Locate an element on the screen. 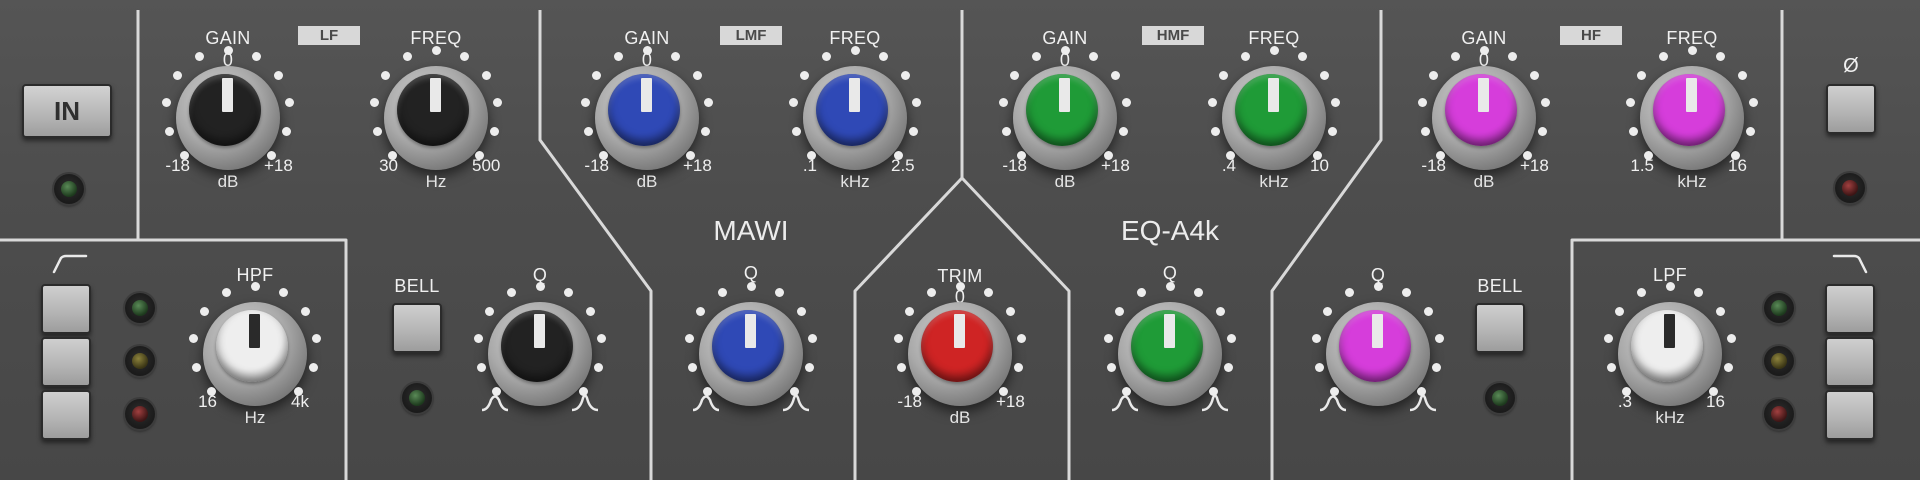 The height and width of the screenshot is (480, 1920). hf-bell-button is located at coordinates (1500, 328).